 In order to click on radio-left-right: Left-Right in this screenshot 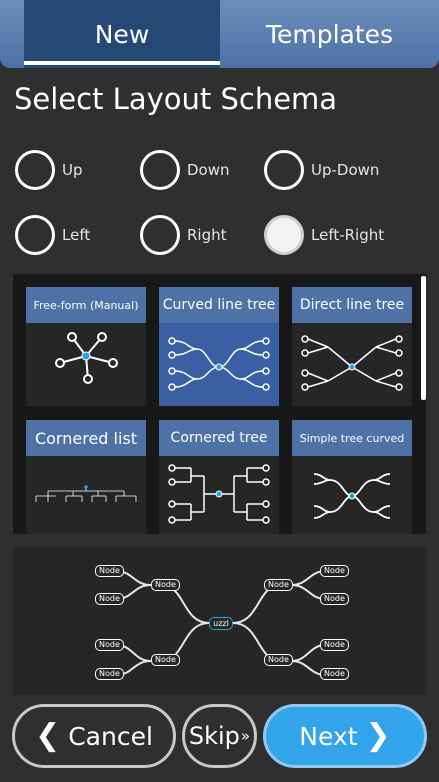, I will do `click(324, 235)`.